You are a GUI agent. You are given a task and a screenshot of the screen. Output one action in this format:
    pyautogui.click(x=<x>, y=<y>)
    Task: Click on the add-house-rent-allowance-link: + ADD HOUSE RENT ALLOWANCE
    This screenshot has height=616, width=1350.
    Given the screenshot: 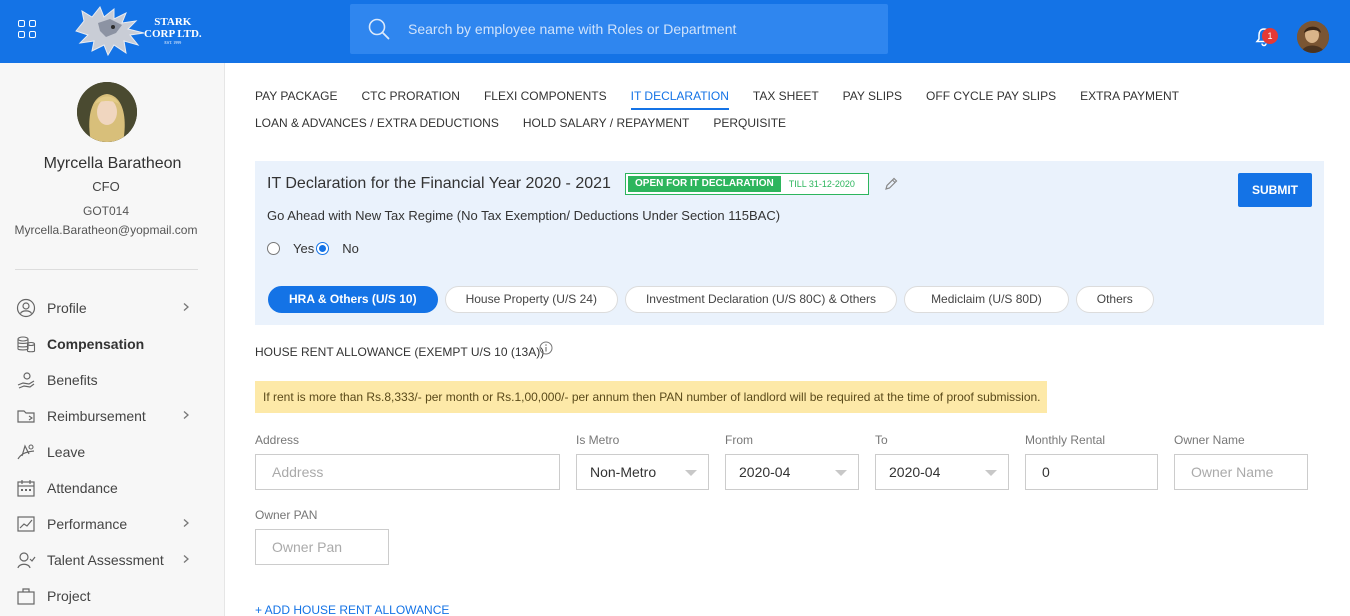 What is the action you would take?
    pyautogui.click(x=352, y=609)
    